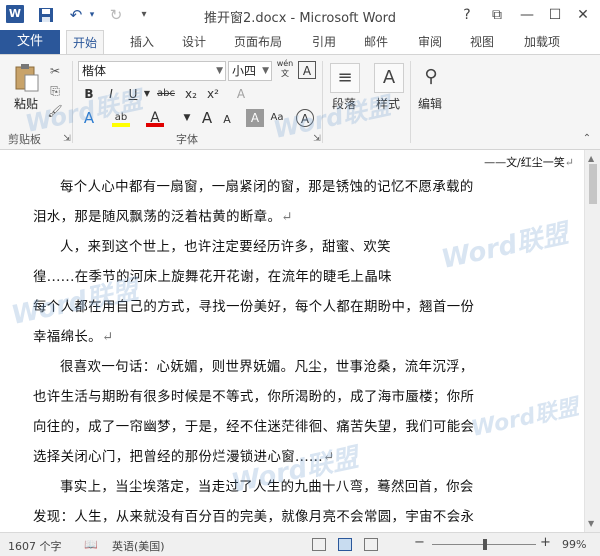  I want to click on web-layout-icon, so click(371, 544).